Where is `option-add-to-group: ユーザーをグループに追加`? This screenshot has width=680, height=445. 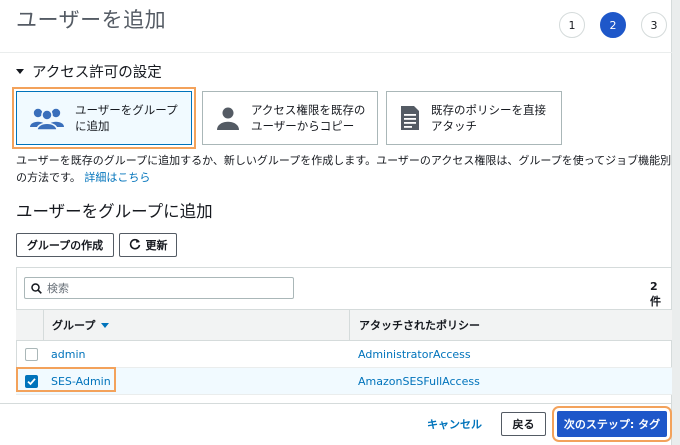 option-add-to-group: ユーザーをグループに追加 is located at coordinates (104, 118).